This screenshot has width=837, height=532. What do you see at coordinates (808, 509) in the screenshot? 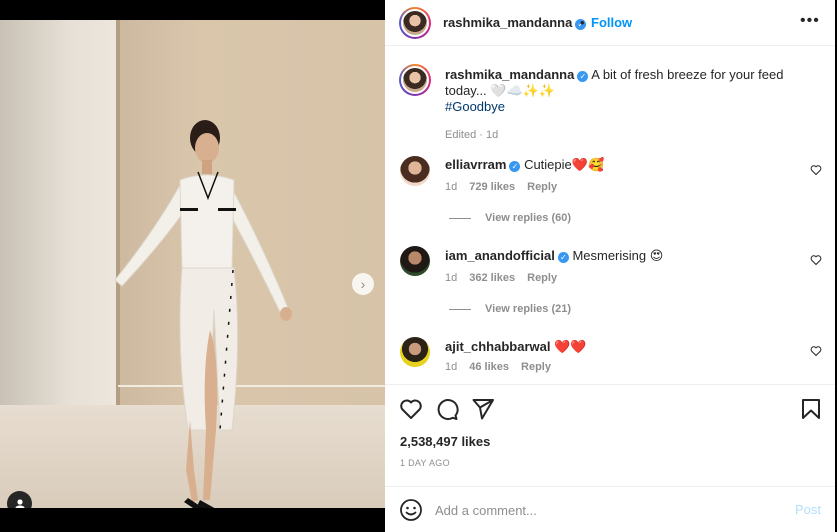
I see `post-comment-button: Post` at bounding box center [808, 509].